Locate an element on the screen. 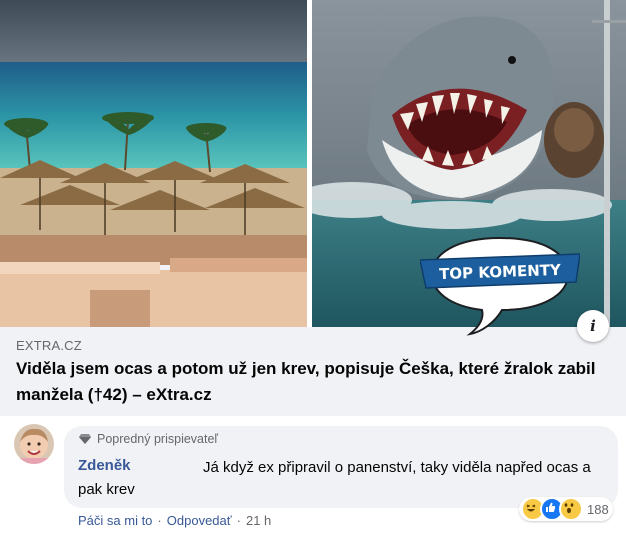  reply-link: Odpovedať is located at coordinates (199, 520).